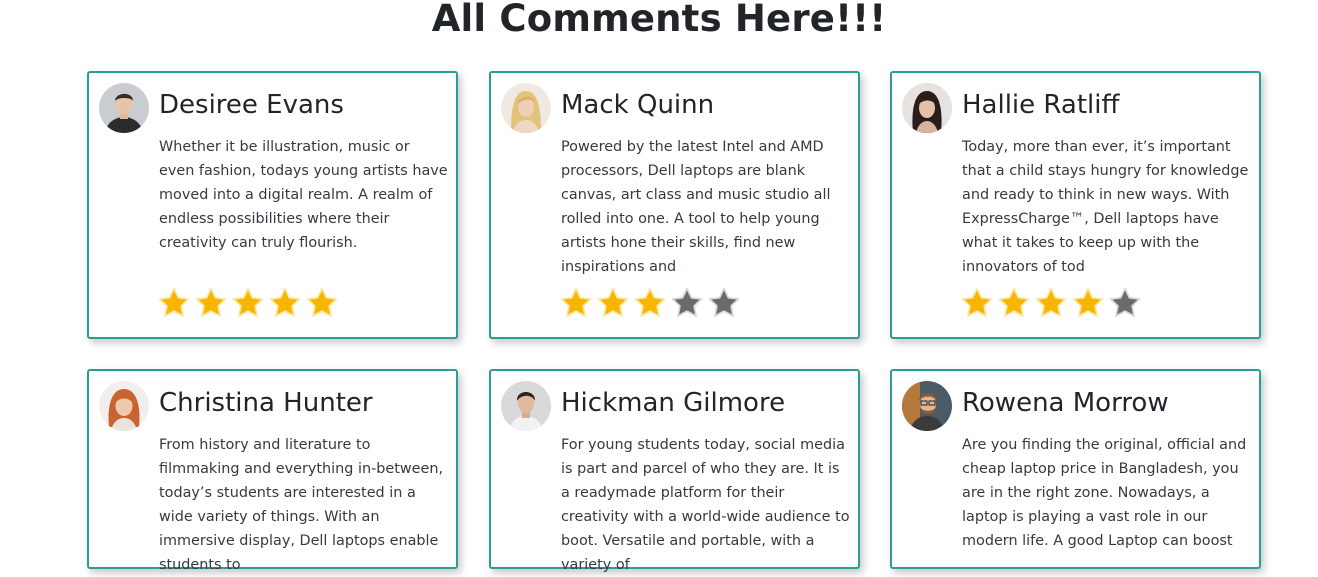 This screenshot has height=577, width=1318. I want to click on commenter-name: Christina Hunter, so click(266, 403).